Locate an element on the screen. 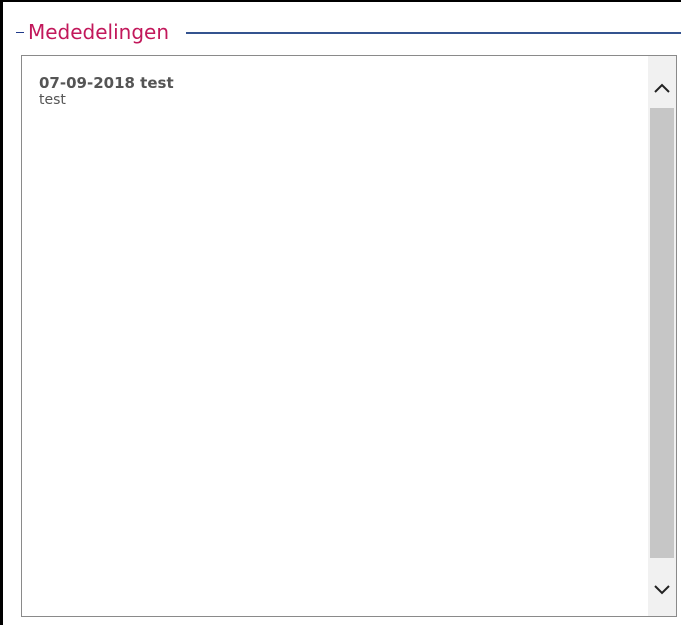 Image resolution: width=681 pixels, height=625 pixels. scroll-up-button is located at coordinates (662, 90).